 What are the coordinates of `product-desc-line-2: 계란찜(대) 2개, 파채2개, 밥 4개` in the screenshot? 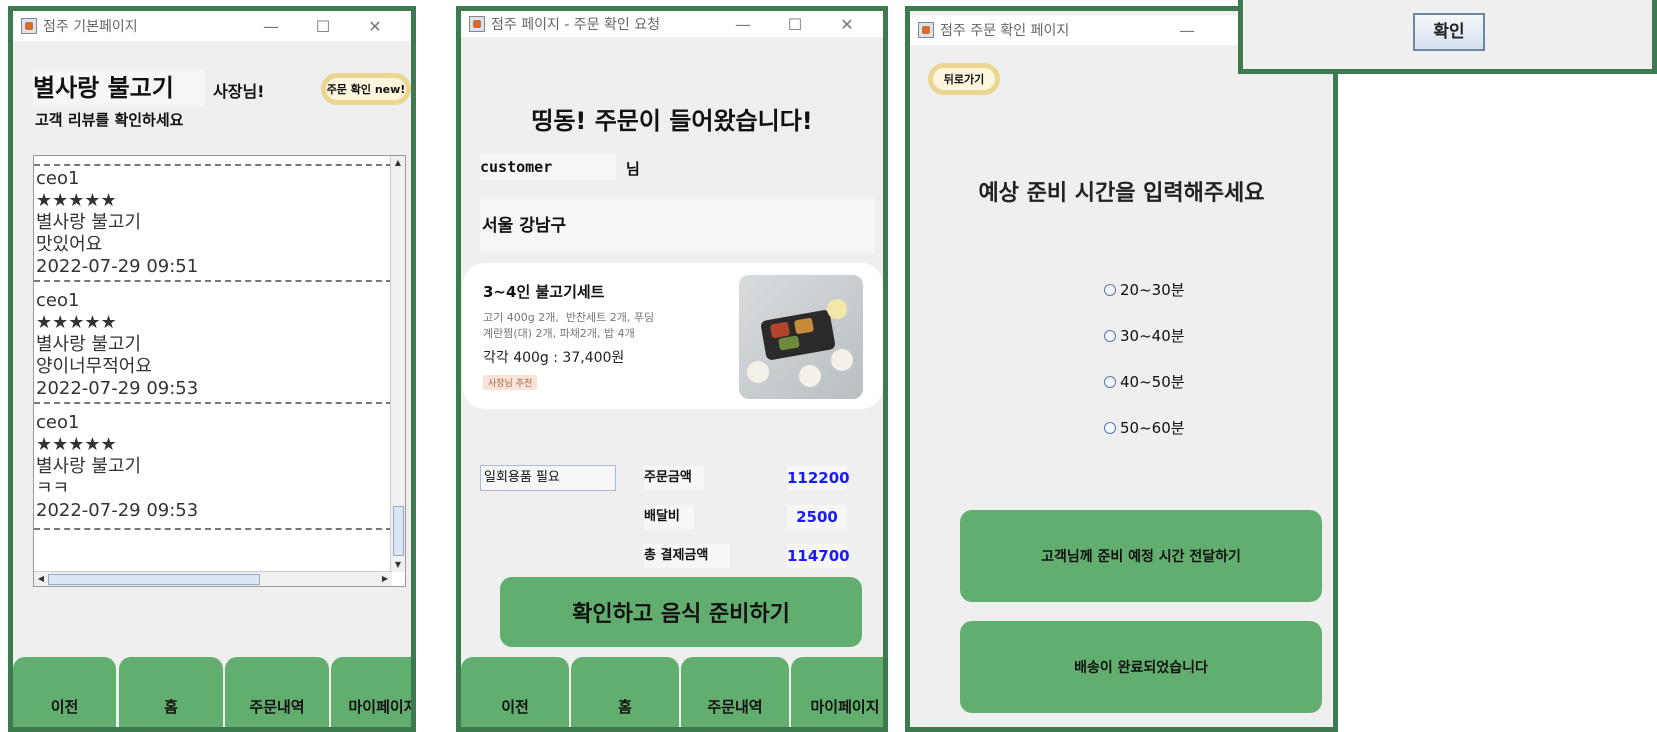 It's located at (559, 333).